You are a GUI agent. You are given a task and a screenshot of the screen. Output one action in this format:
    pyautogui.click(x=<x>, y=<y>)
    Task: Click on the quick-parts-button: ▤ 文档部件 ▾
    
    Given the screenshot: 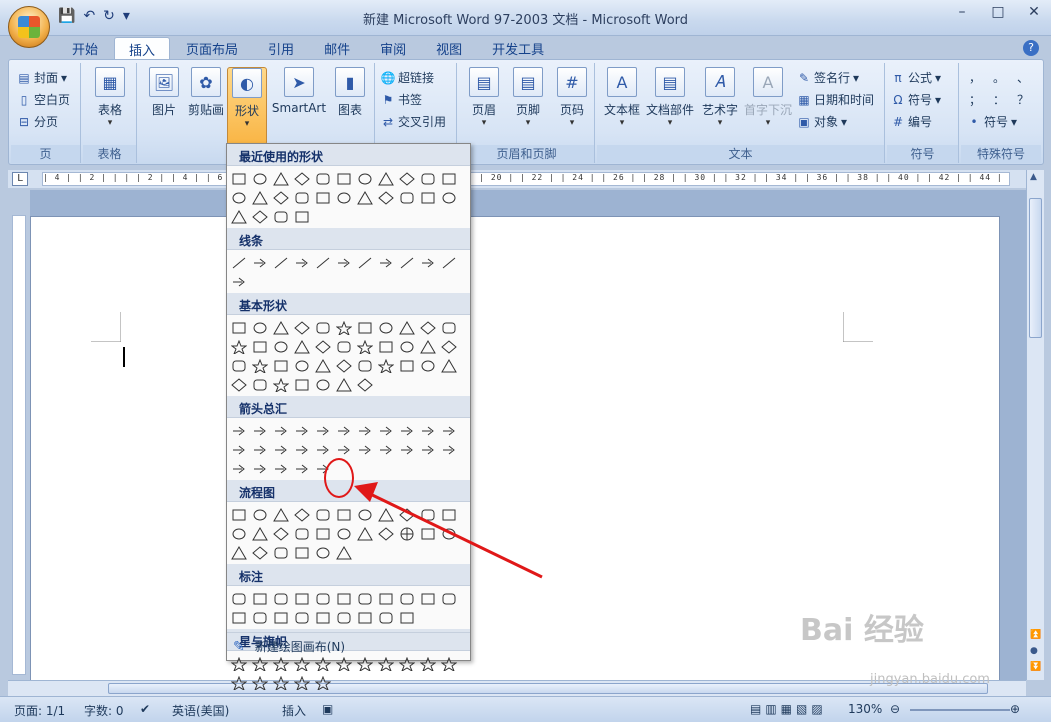 What is the action you would take?
    pyautogui.click(x=670, y=97)
    